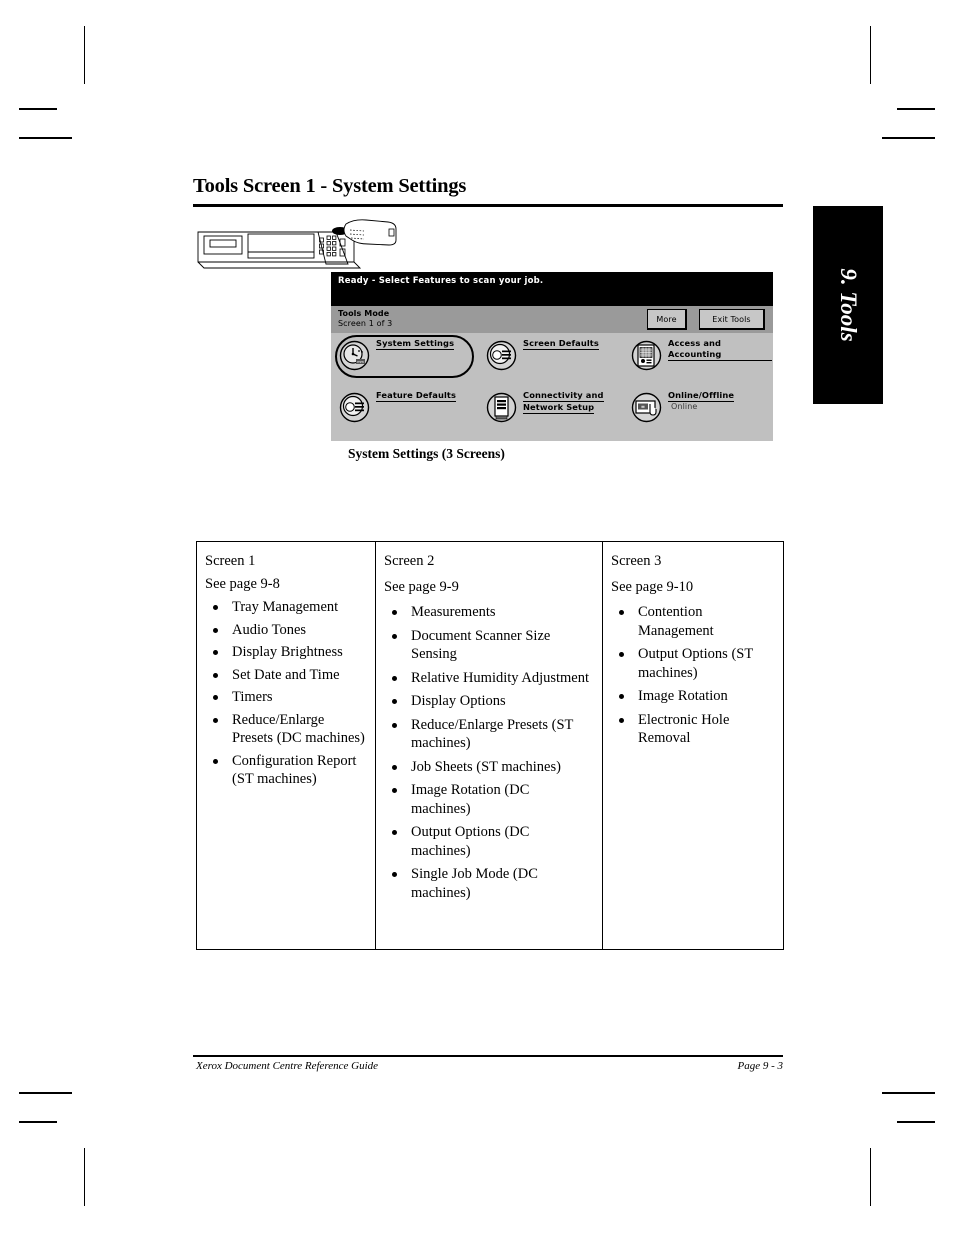 The height and width of the screenshot is (1235, 954). What do you see at coordinates (732, 319) in the screenshot?
I see `exit-tools-button: Exit Tools` at bounding box center [732, 319].